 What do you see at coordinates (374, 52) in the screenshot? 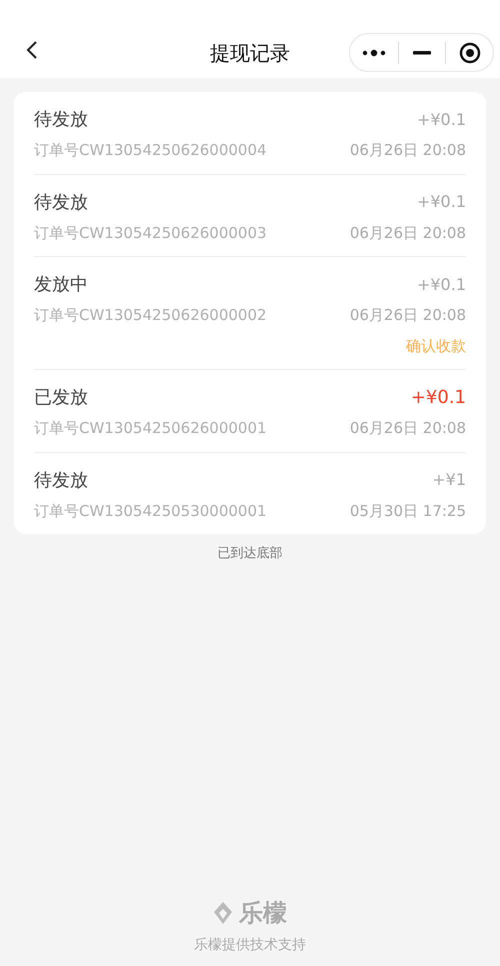
I see `more-icon` at bounding box center [374, 52].